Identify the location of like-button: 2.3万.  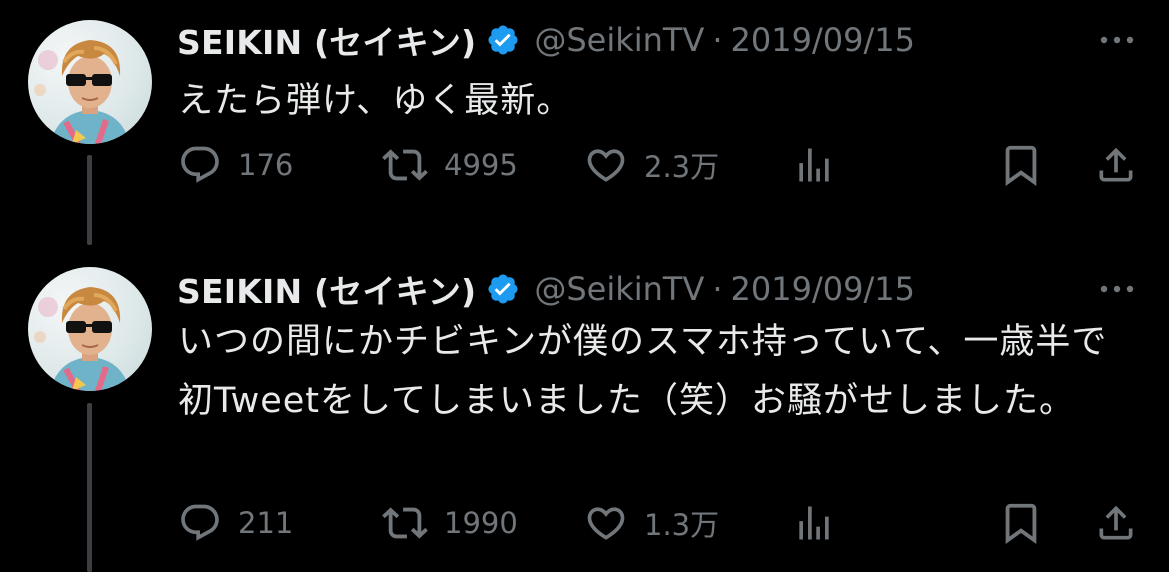
(651, 165).